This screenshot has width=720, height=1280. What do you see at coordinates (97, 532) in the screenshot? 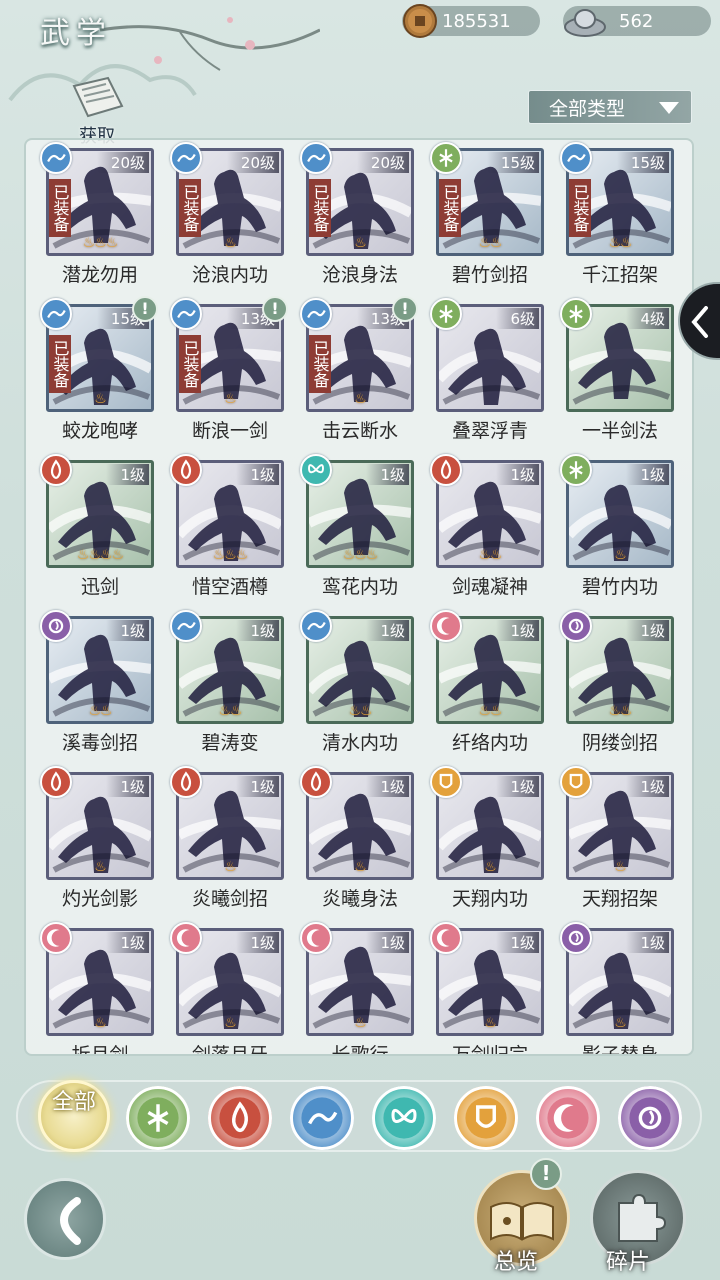
I see `skill-card: 1级 ♨♨♨♨ 迅剑` at bounding box center [97, 532].